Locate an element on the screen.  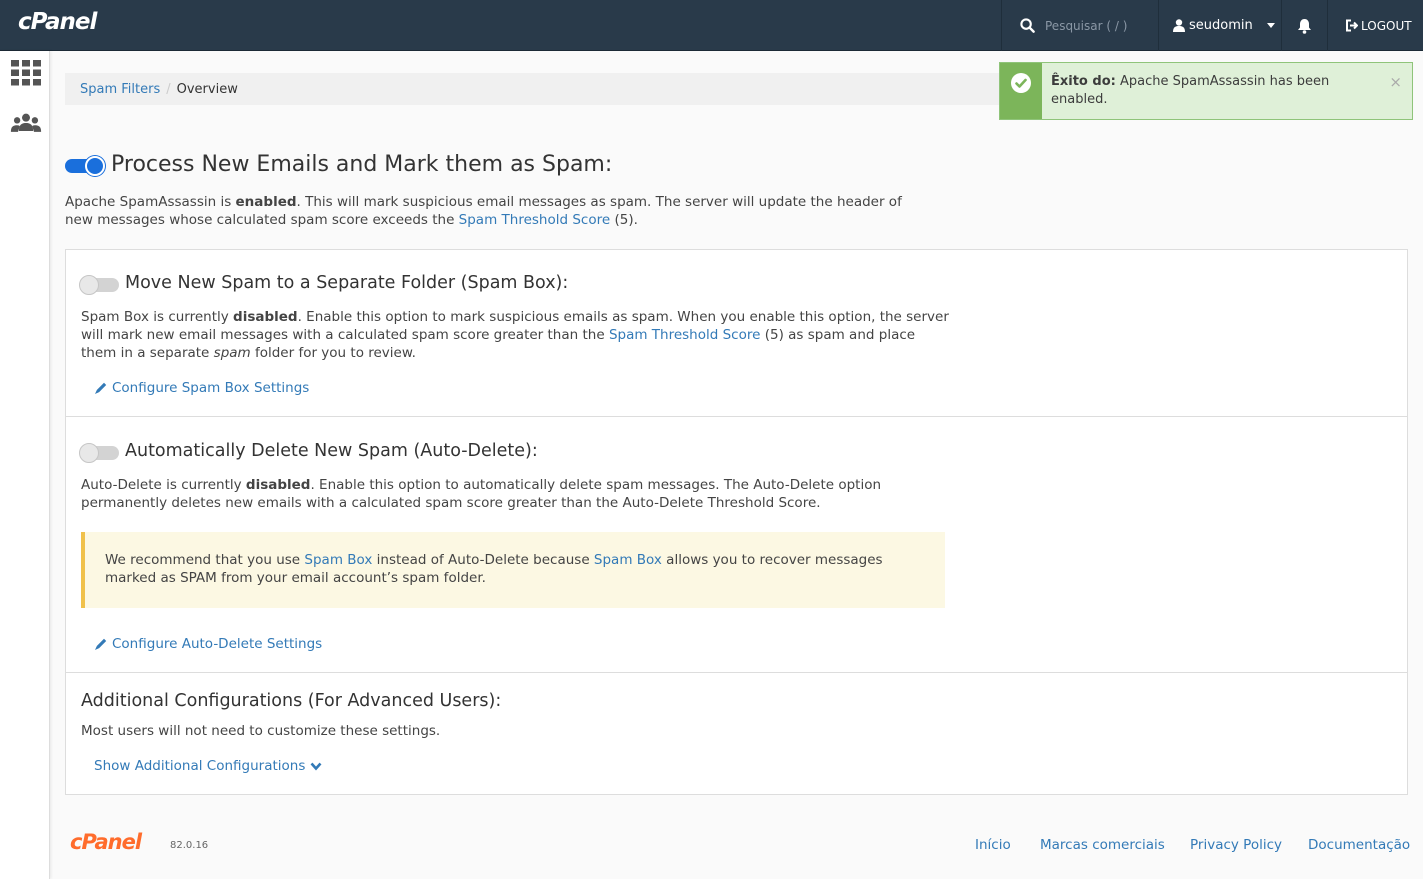
check-circle-icon is located at coordinates (1021, 83).